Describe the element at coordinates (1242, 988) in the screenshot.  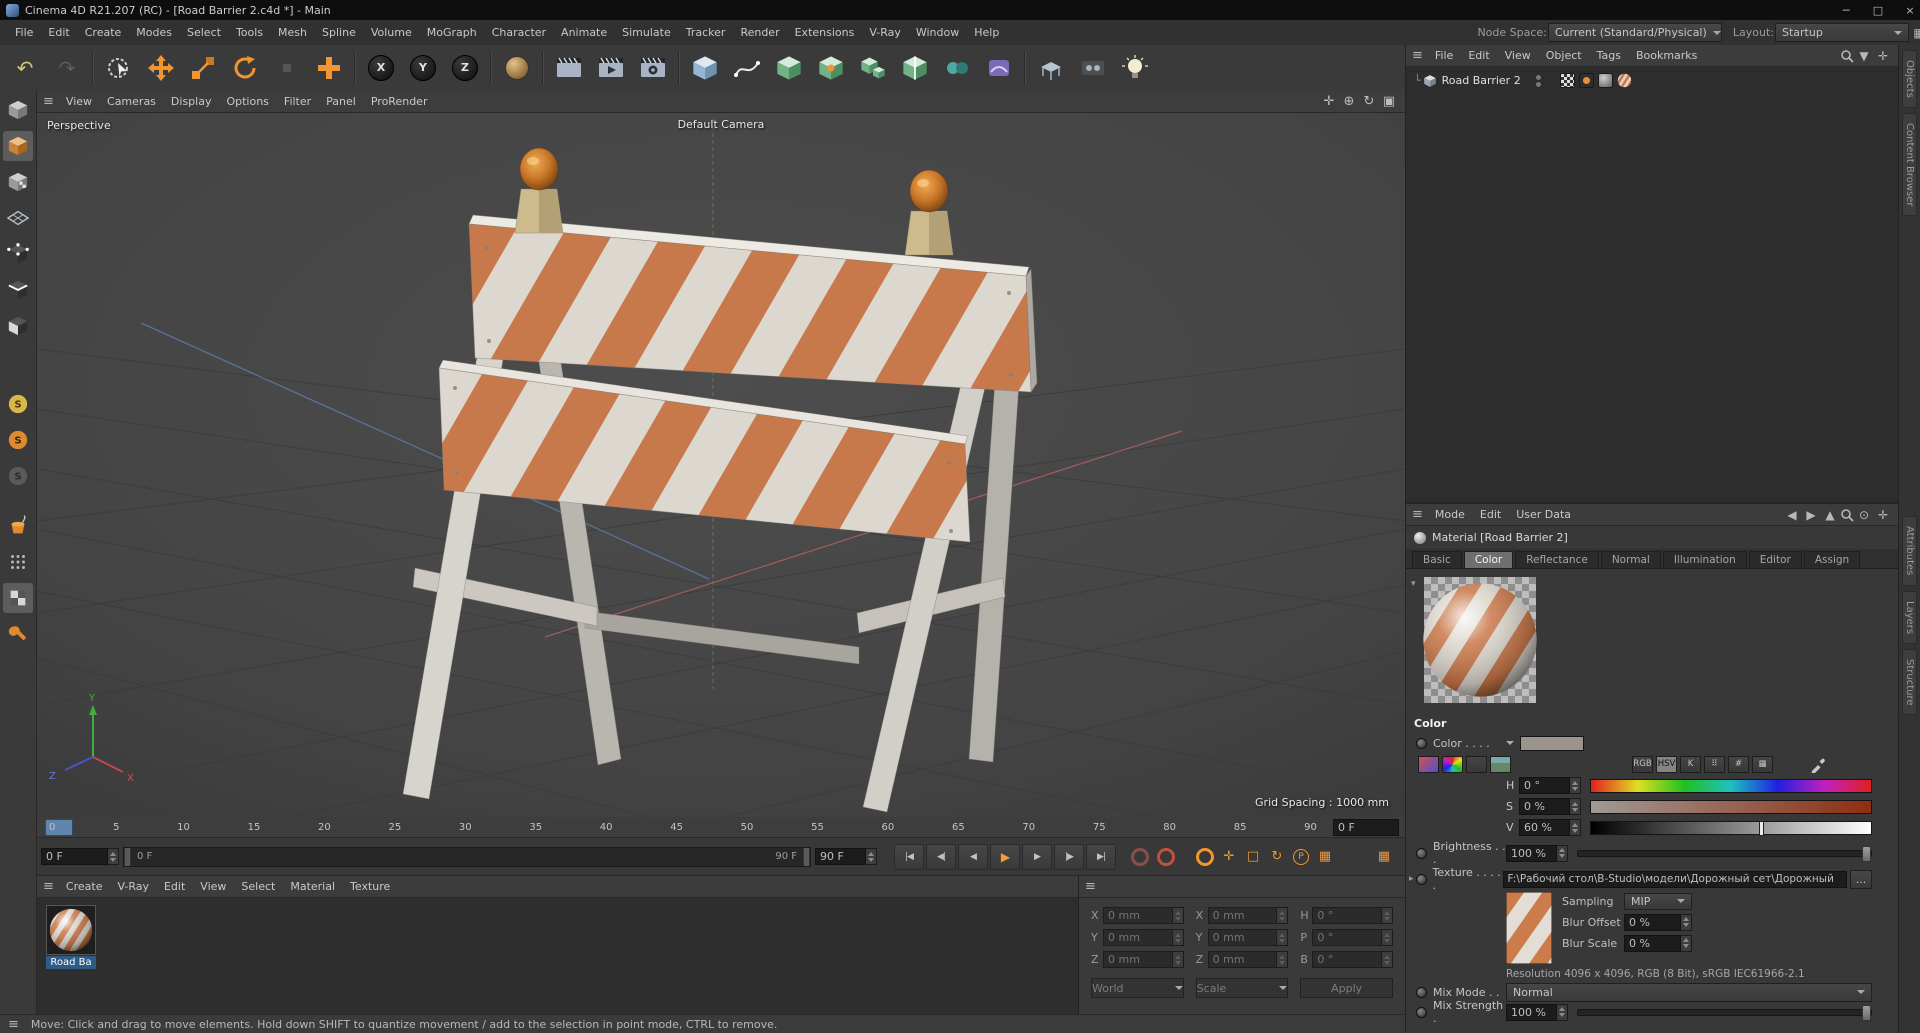
I see `scale-dropdown: Scale` at that location.